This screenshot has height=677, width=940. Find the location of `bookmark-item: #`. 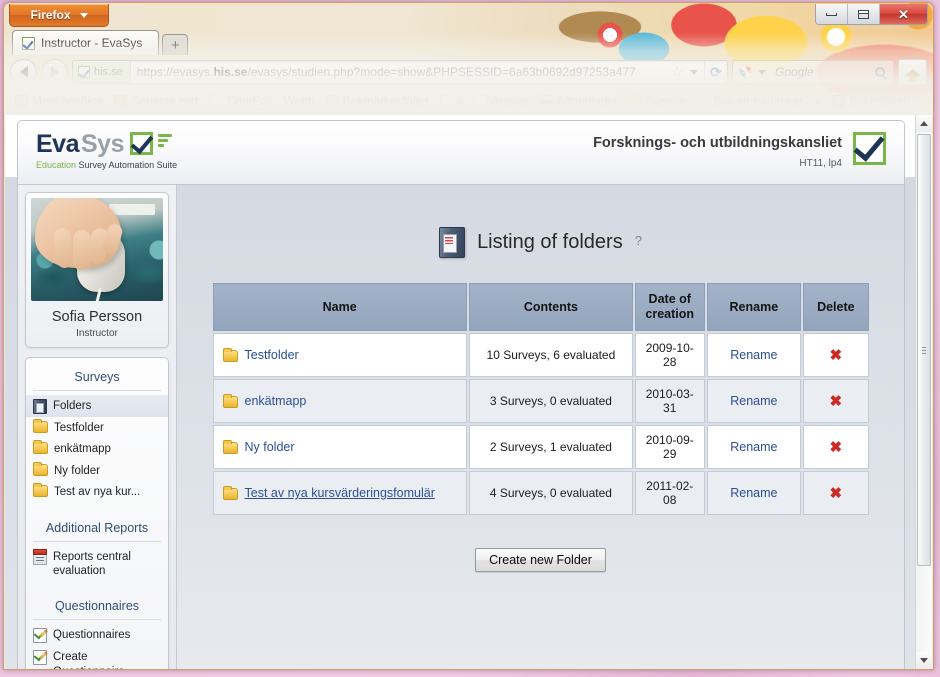

bookmark-item: # is located at coordinates (452, 101).